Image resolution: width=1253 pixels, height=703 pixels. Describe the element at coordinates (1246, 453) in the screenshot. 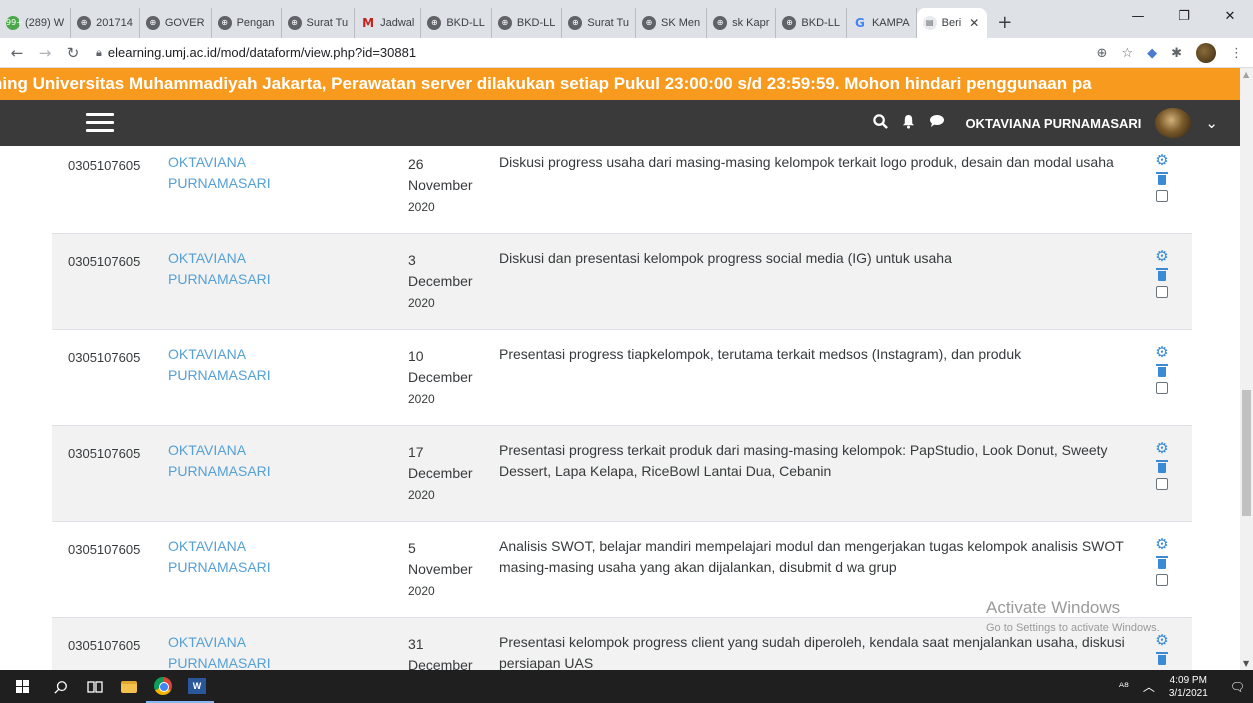

I see `scrollbar-thumb` at that location.